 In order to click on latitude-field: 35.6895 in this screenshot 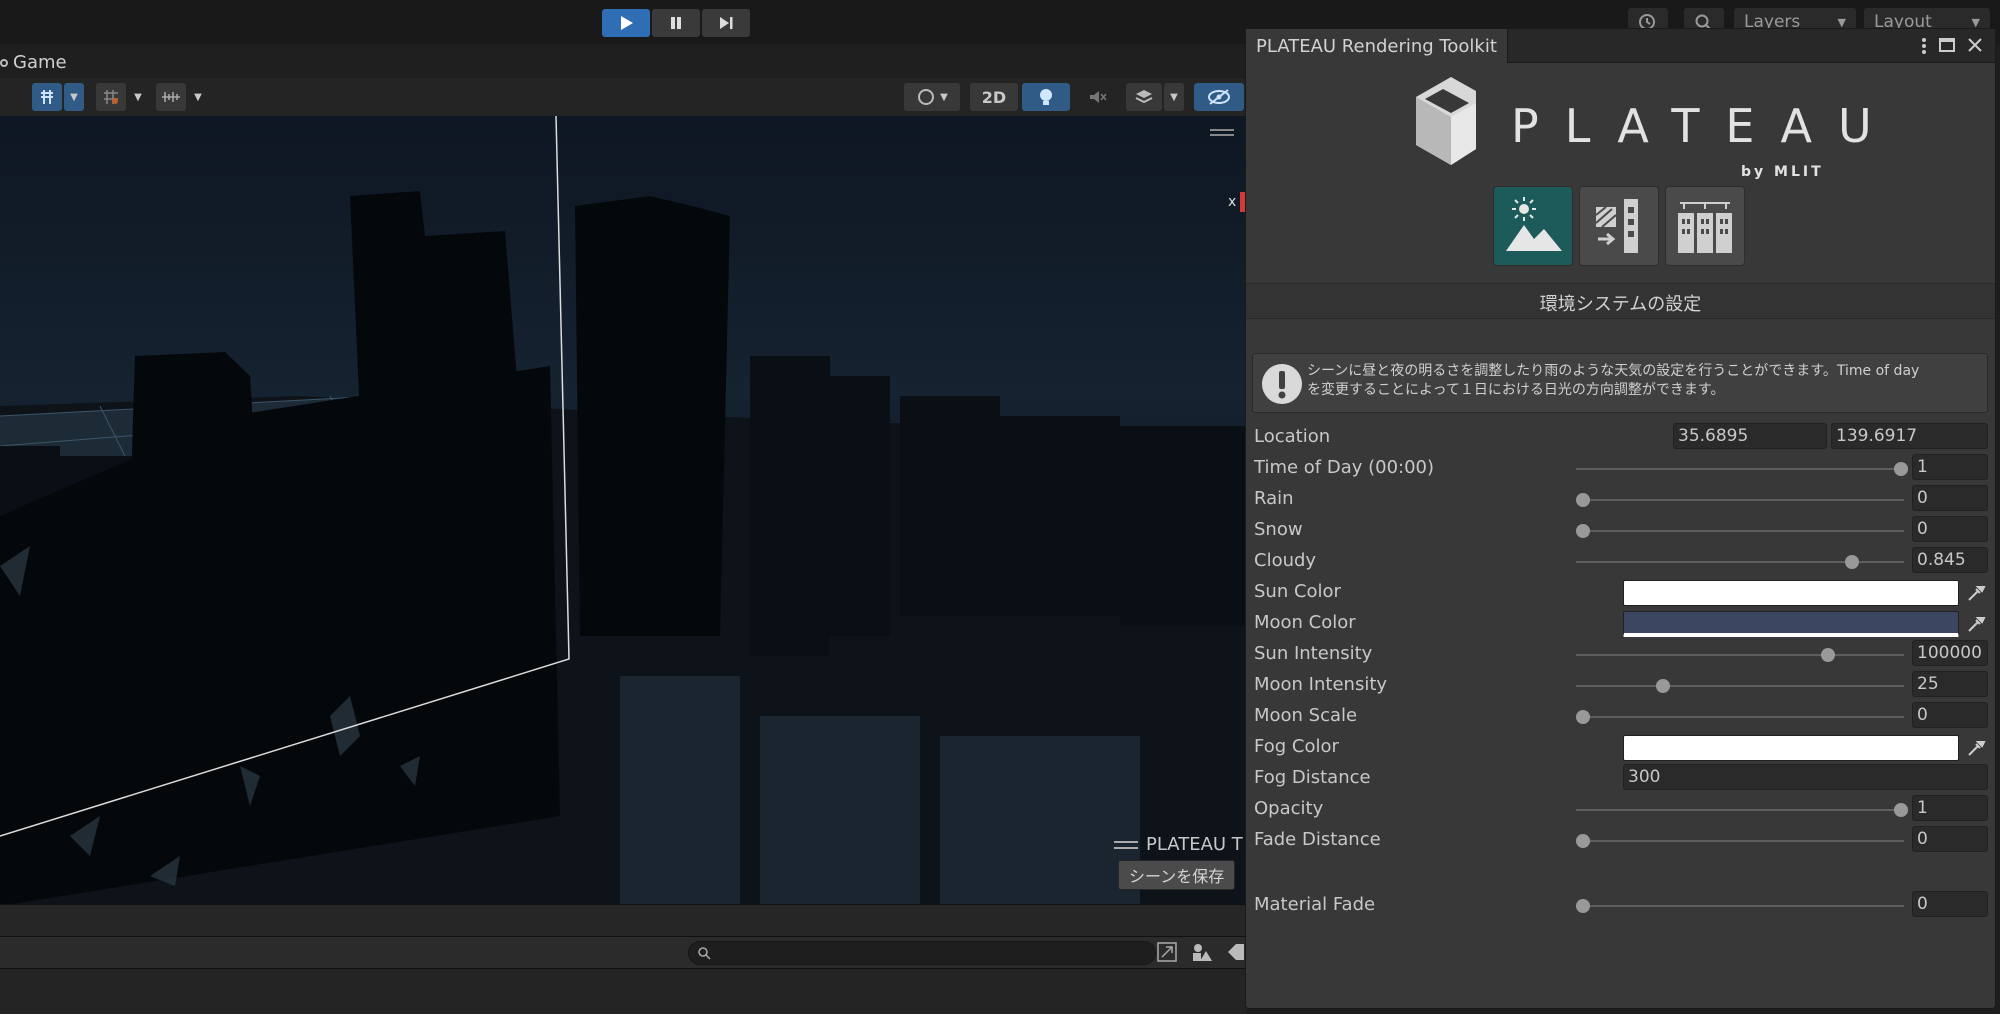, I will do `click(1750, 436)`.